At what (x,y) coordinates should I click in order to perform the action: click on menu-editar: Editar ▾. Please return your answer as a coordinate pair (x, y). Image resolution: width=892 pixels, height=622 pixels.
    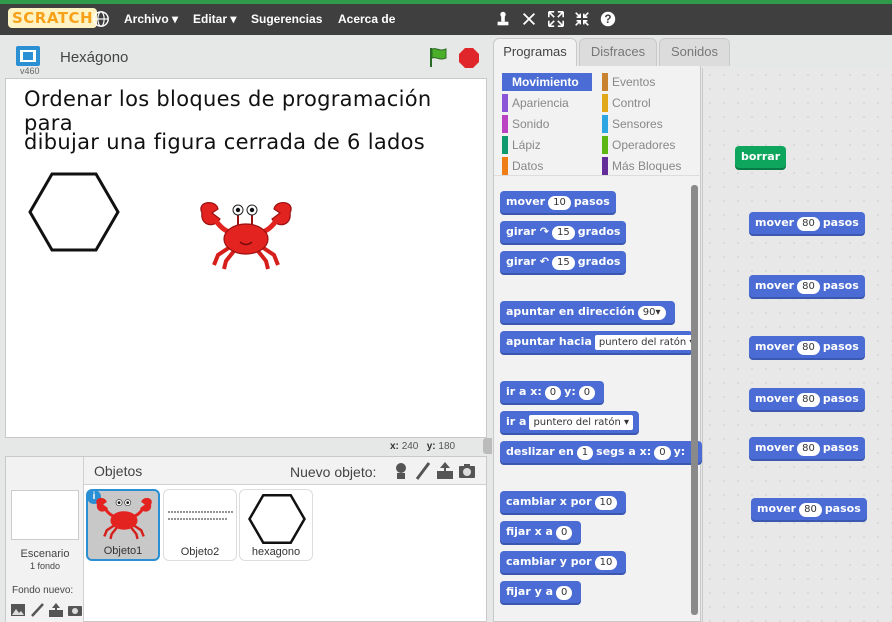
    Looking at the image, I should click on (214, 19).